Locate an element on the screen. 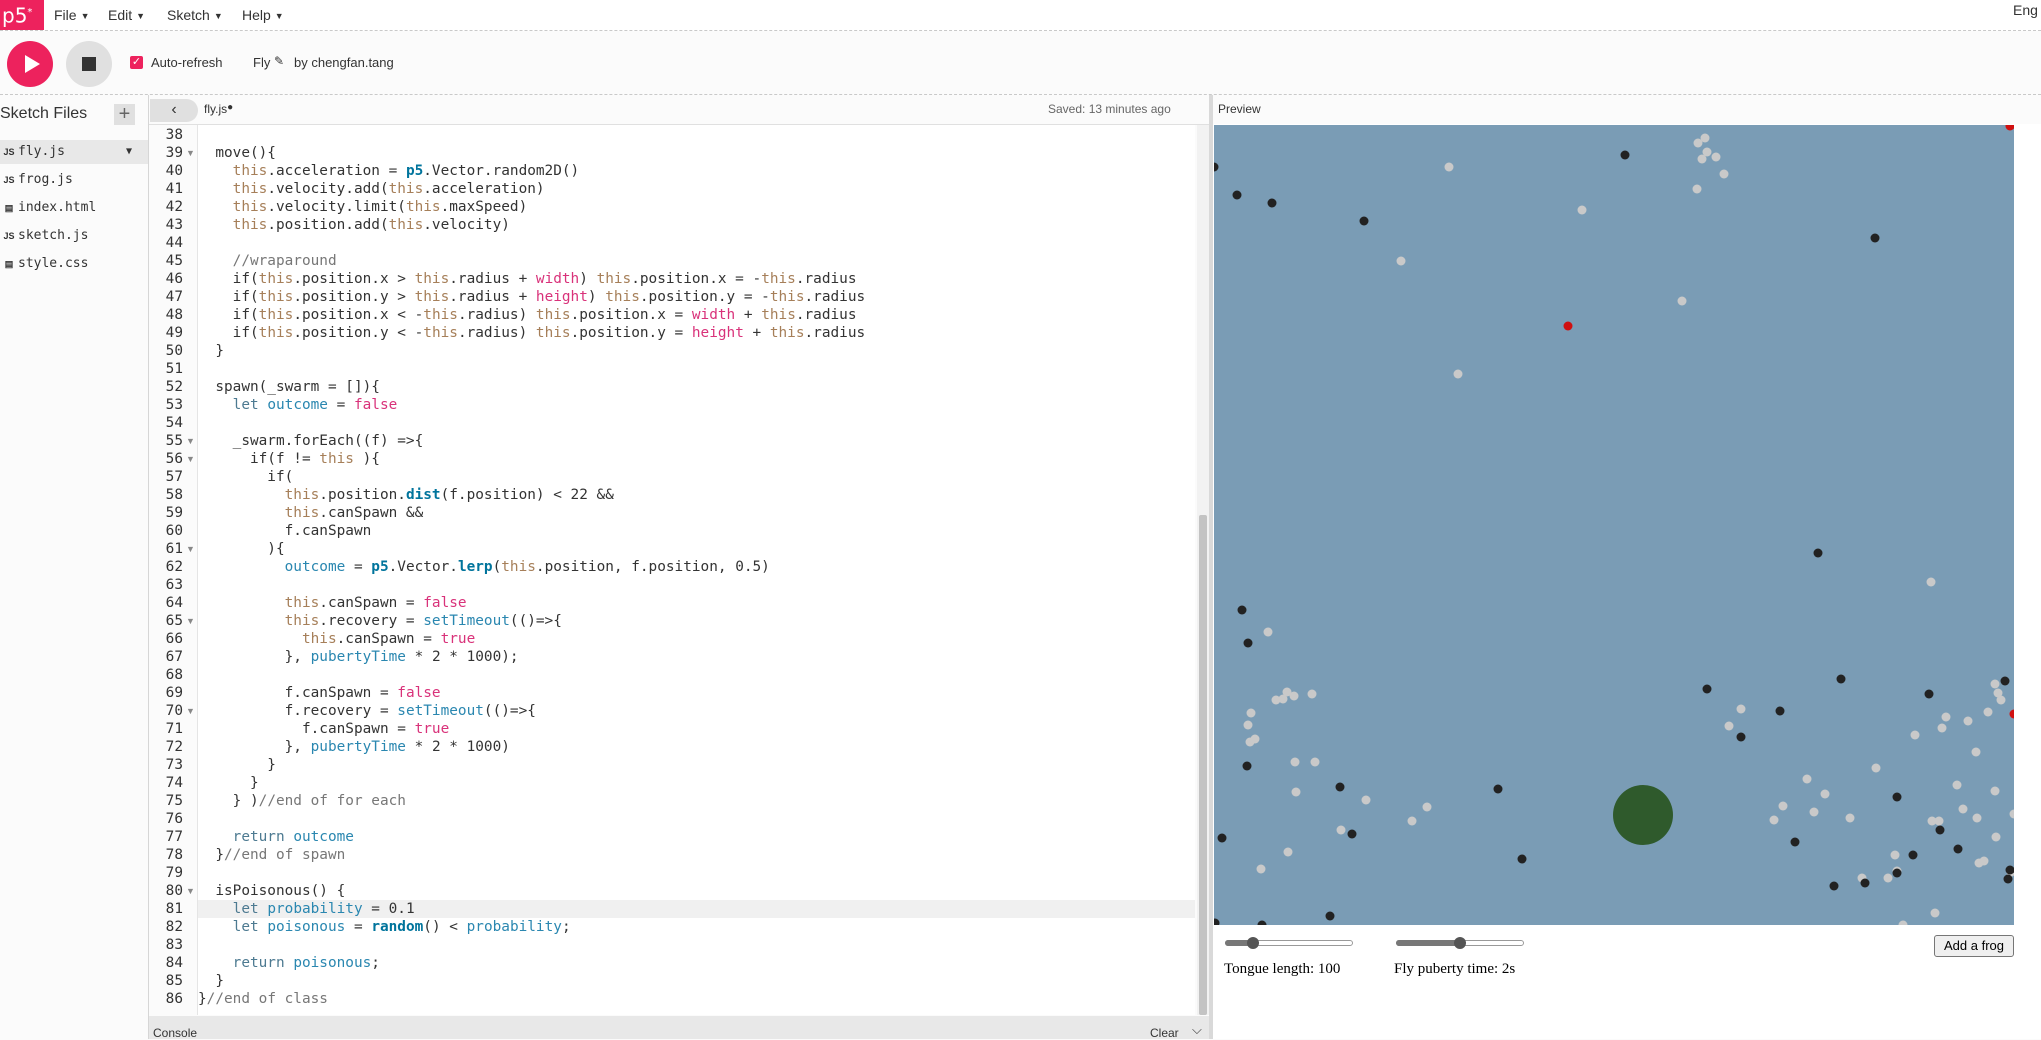  code-line: f.canSpawn = false is located at coordinates (696, 693).